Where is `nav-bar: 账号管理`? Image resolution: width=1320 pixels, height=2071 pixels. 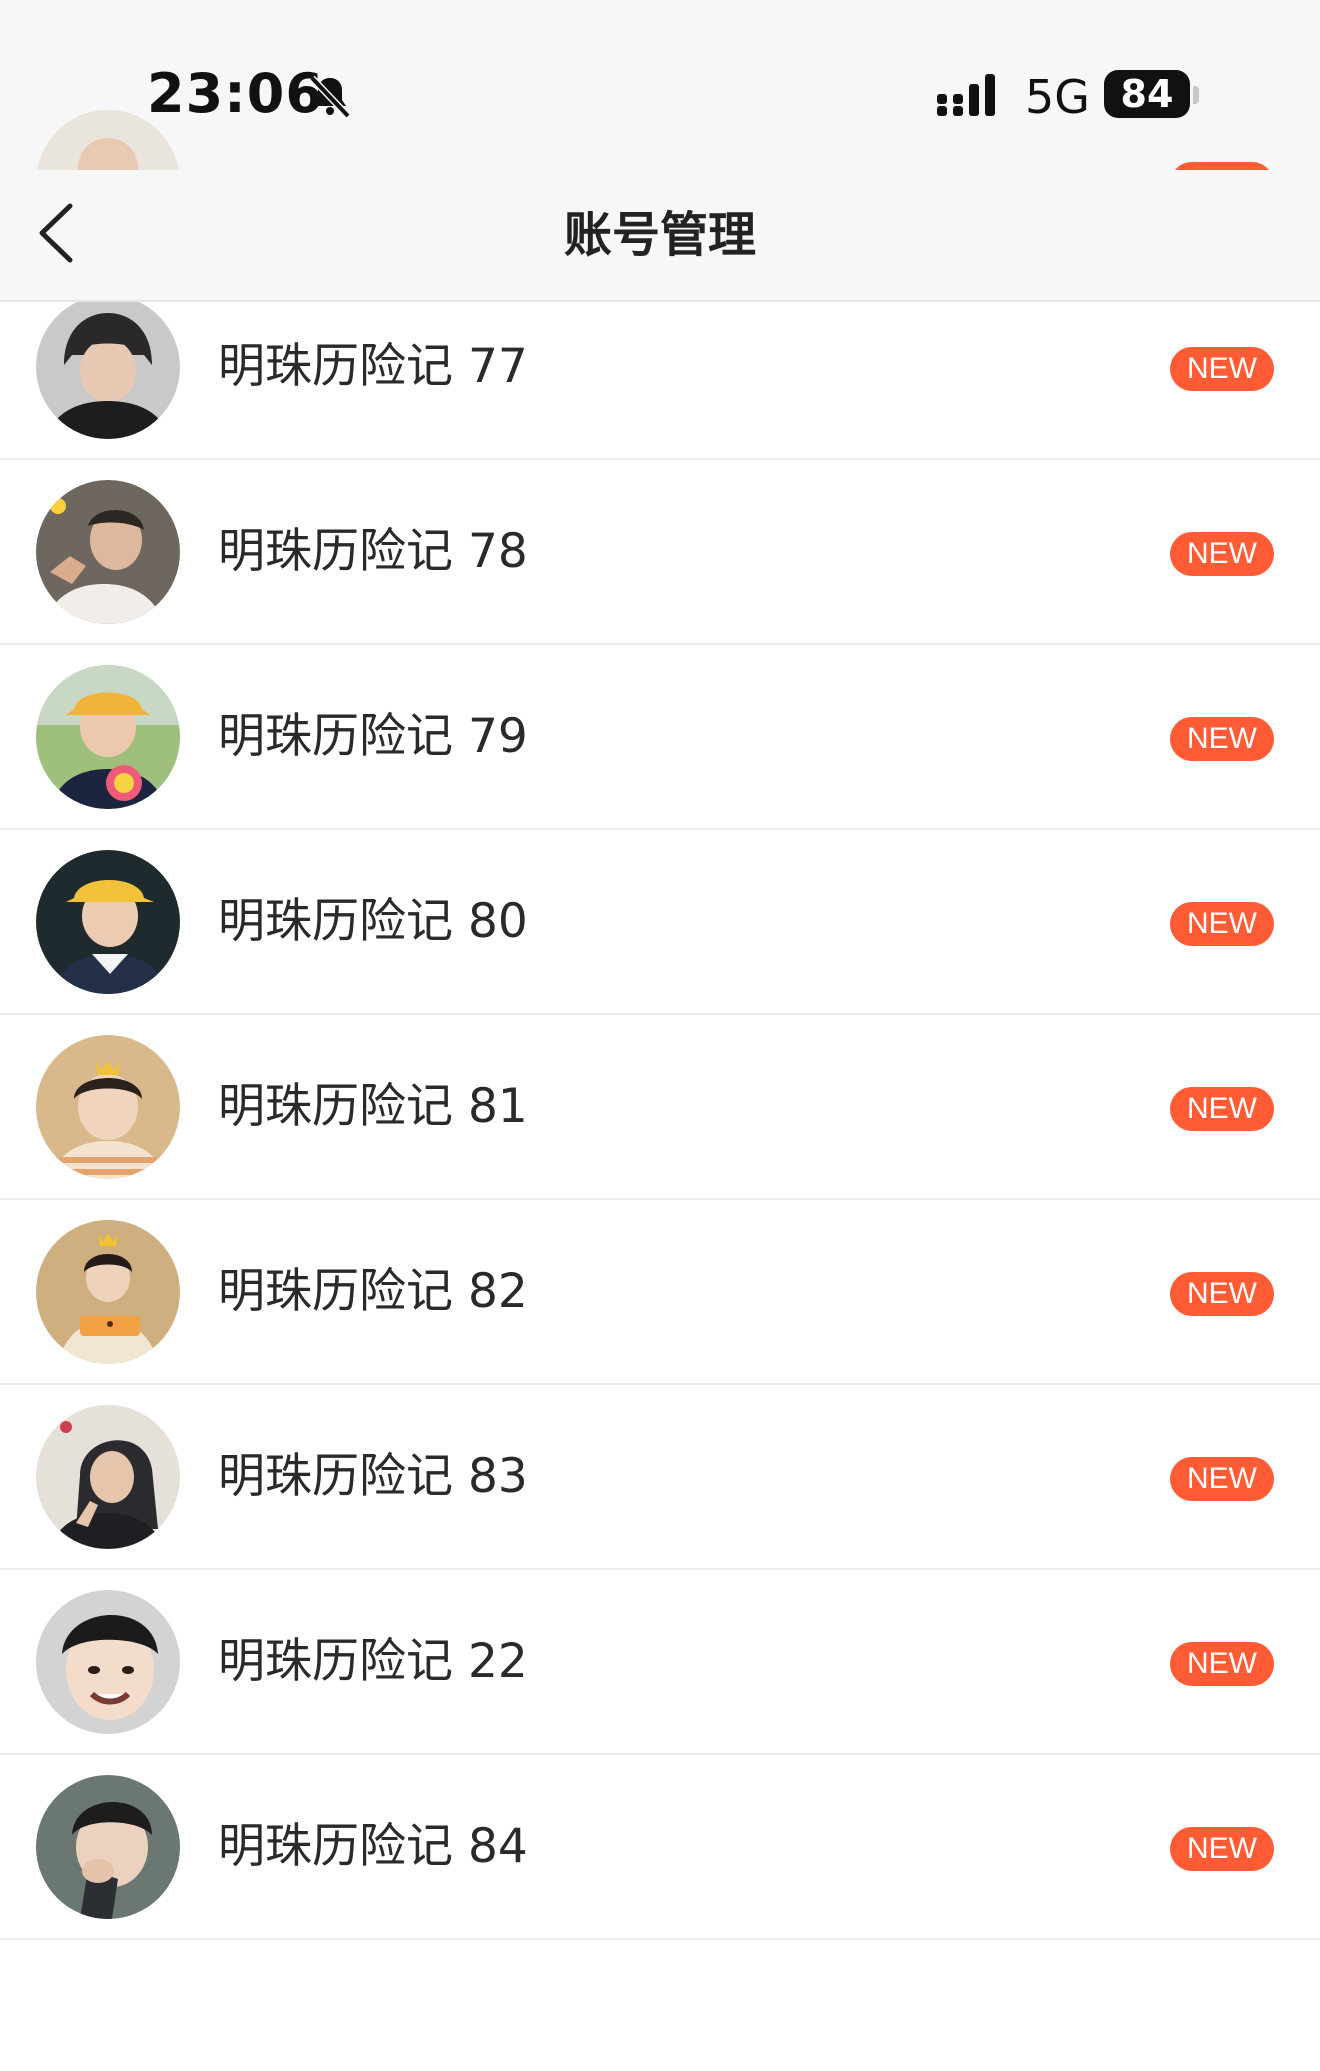 nav-bar: 账号管理 is located at coordinates (660, 236).